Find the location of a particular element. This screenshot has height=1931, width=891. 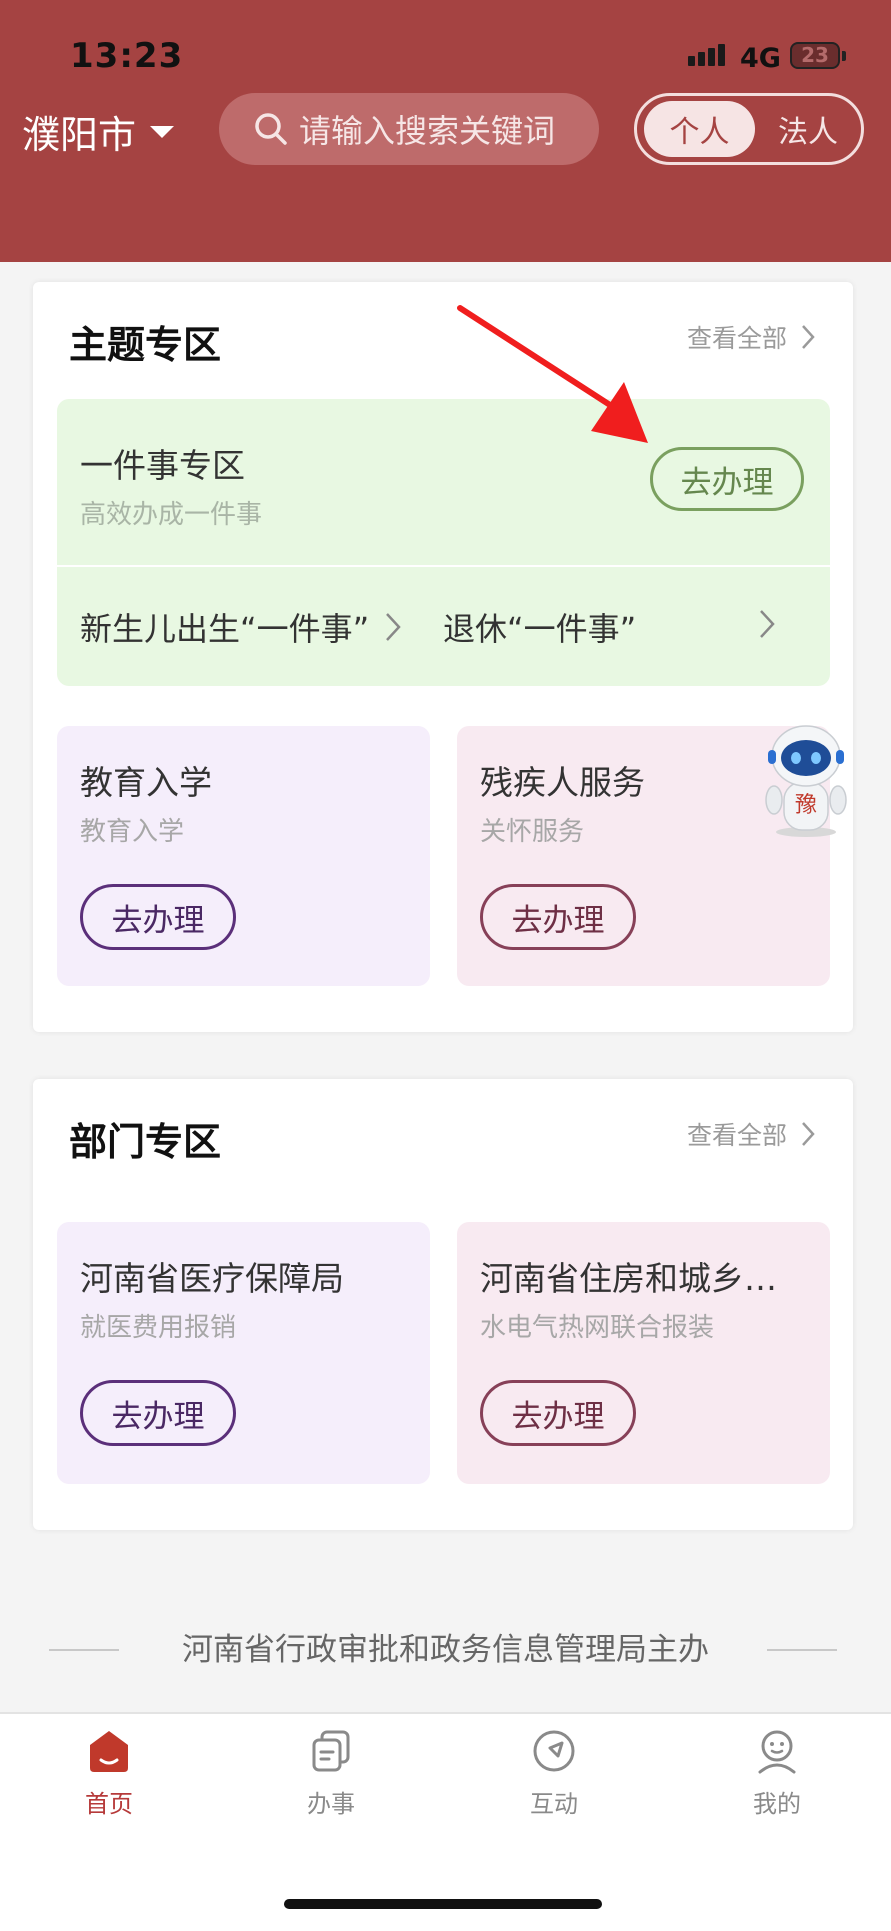

tile-title: 河南省医疗保障局 is located at coordinates (212, 1278).